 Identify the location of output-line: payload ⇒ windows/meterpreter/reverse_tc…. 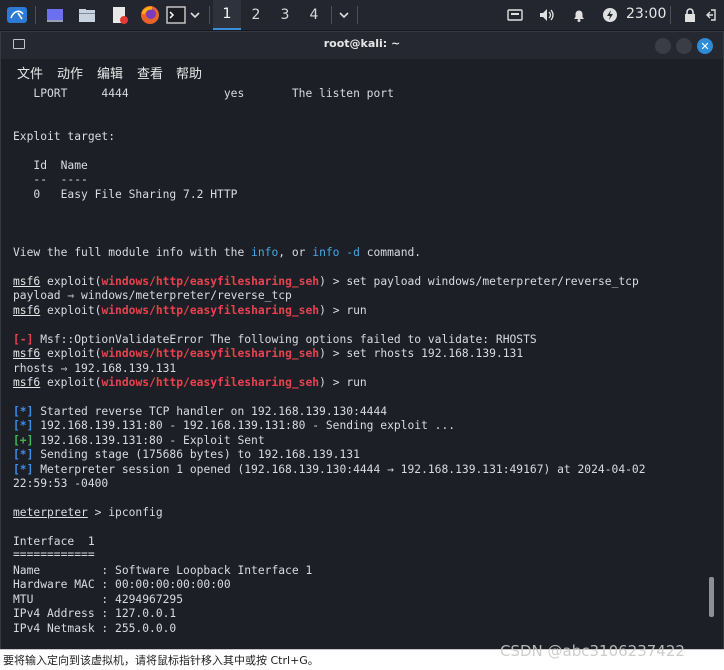
(152, 295).